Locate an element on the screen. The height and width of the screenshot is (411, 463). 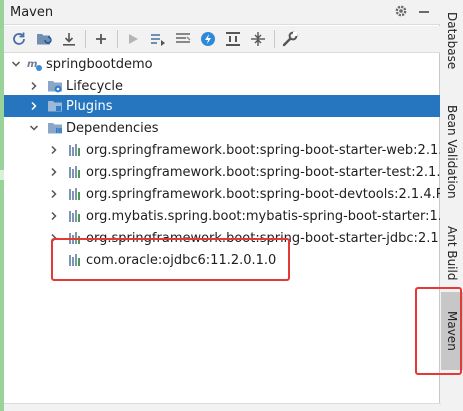
tab-bean-validation: Bean Validation is located at coordinates (452, 152).